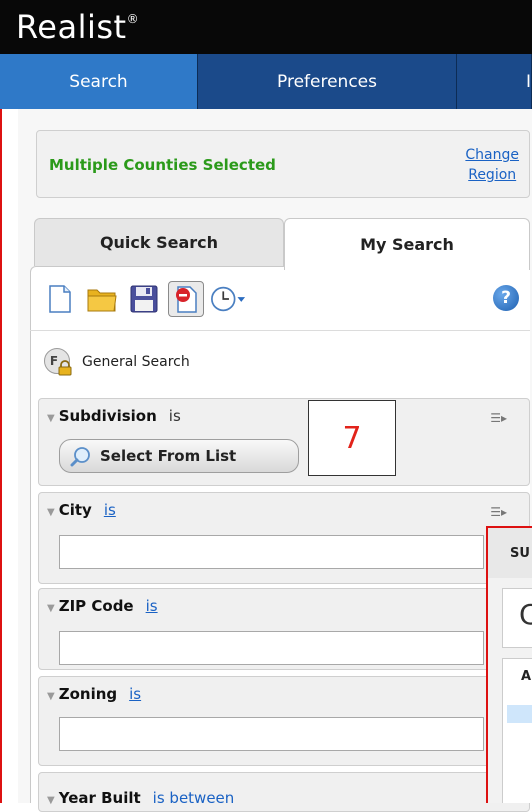 This screenshot has height=812, width=532. Describe the element at coordinates (519, 714) in the screenshot. I see `popup-selected-row` at that location.